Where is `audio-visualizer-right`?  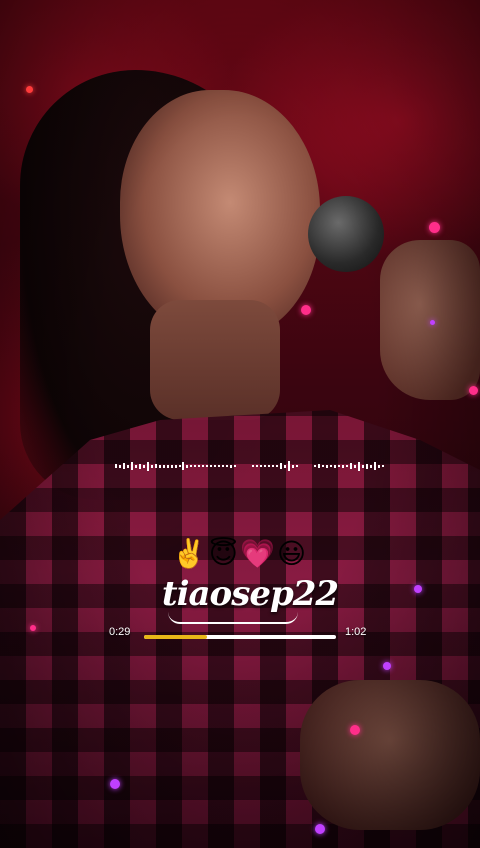
audio-visualizer-right is located at coordinates (349, 466).